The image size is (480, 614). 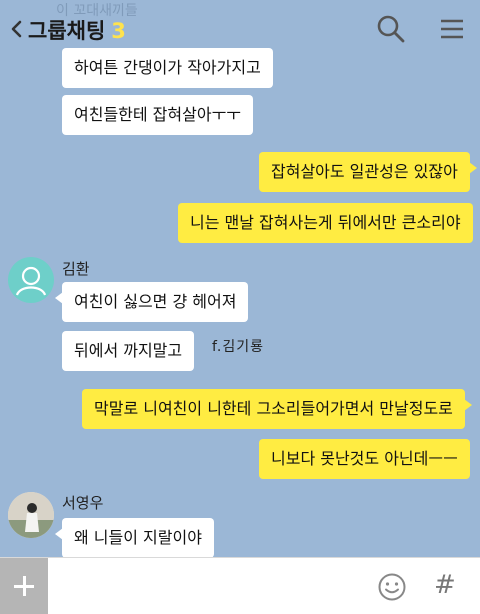 What do you see at coordinates (208, 587) in the screenshot?
I see `message-input` at bounding box center [208, 587].